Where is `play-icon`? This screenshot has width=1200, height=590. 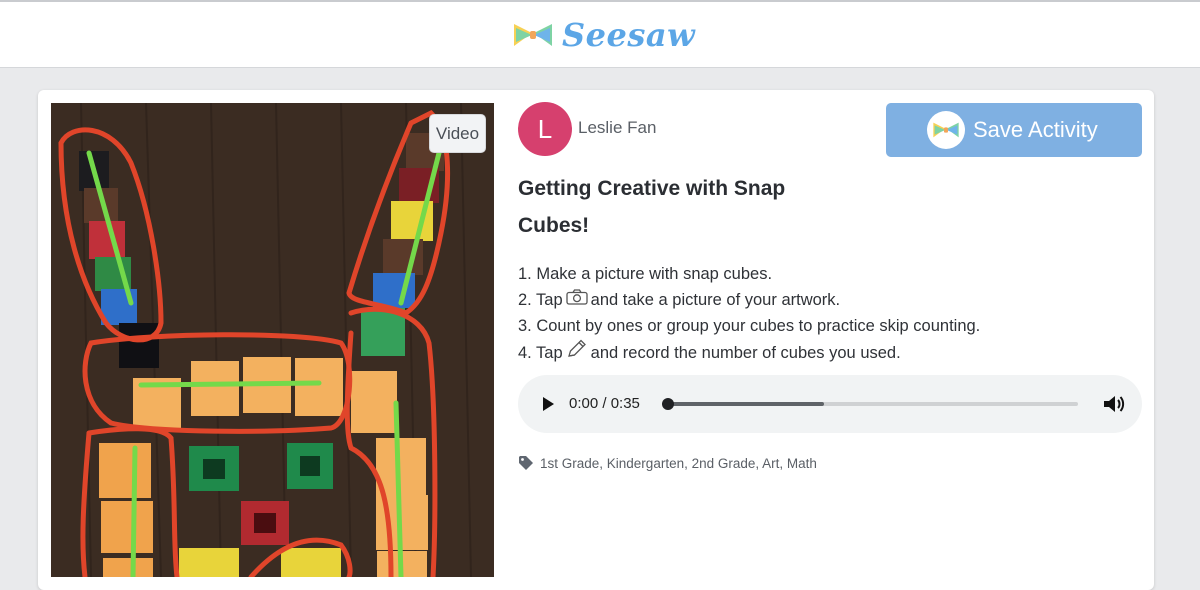 play-icon is located at coordinates (548, 404).